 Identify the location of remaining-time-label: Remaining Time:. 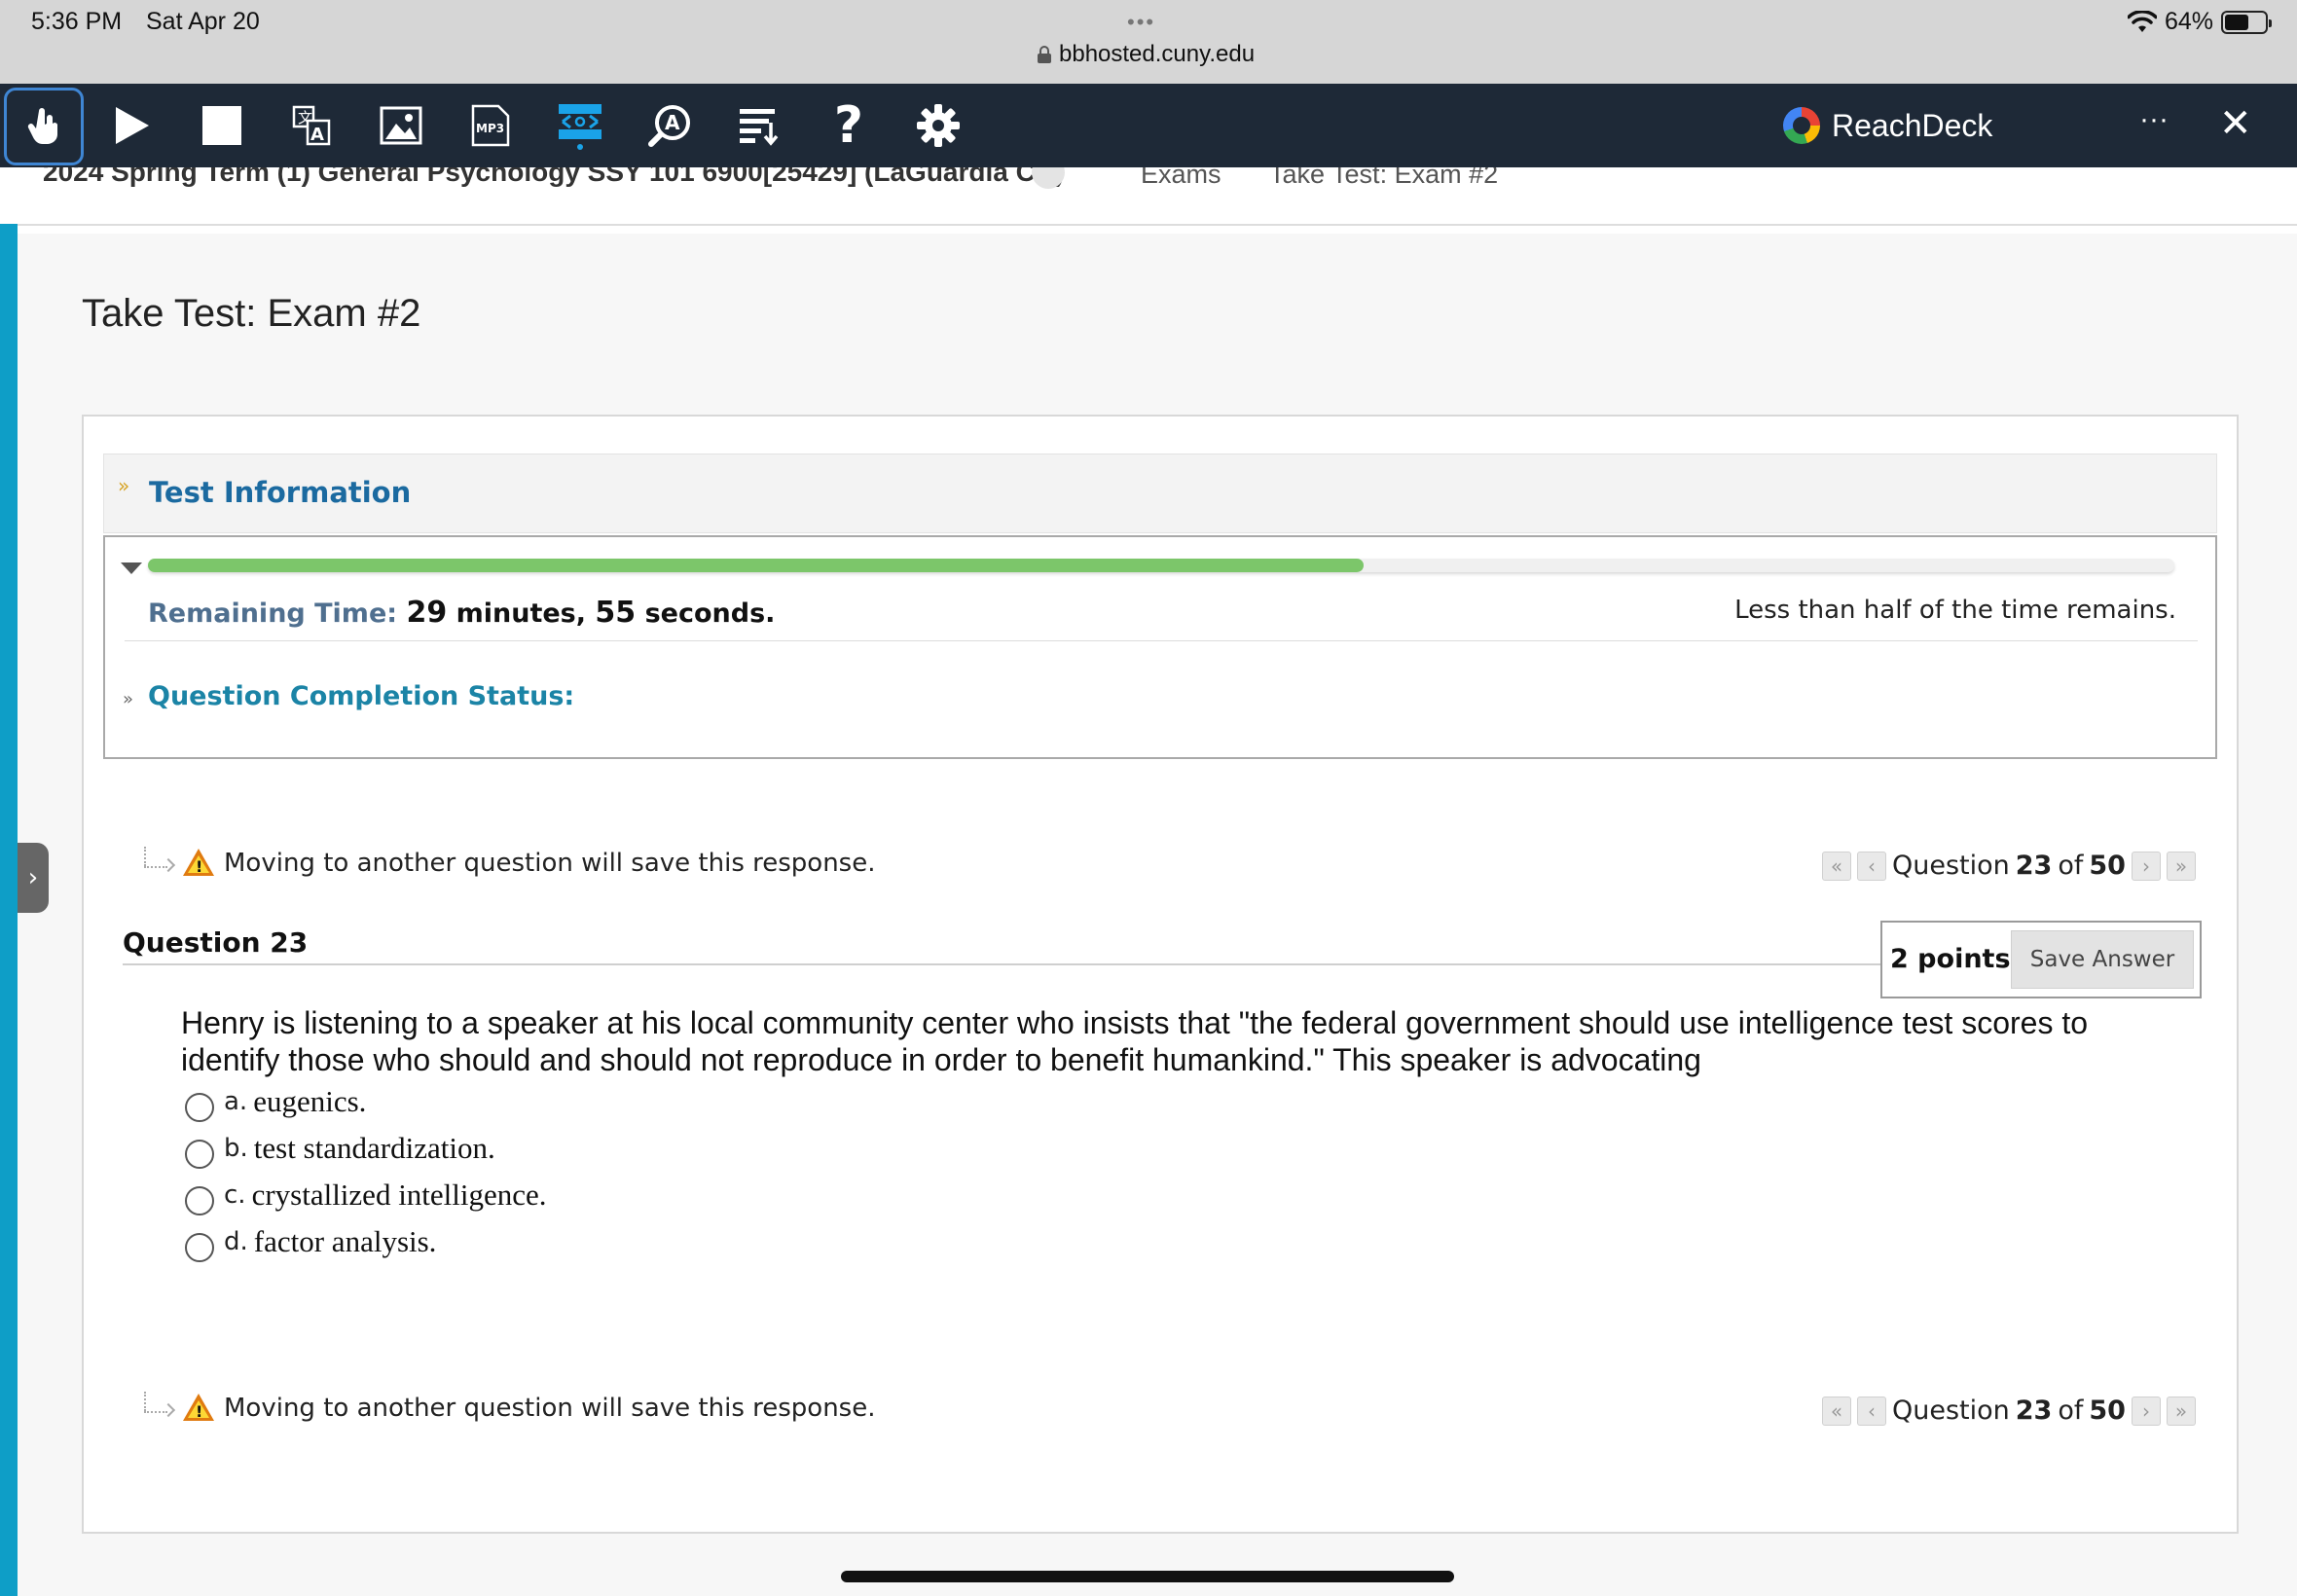
(273, 613).